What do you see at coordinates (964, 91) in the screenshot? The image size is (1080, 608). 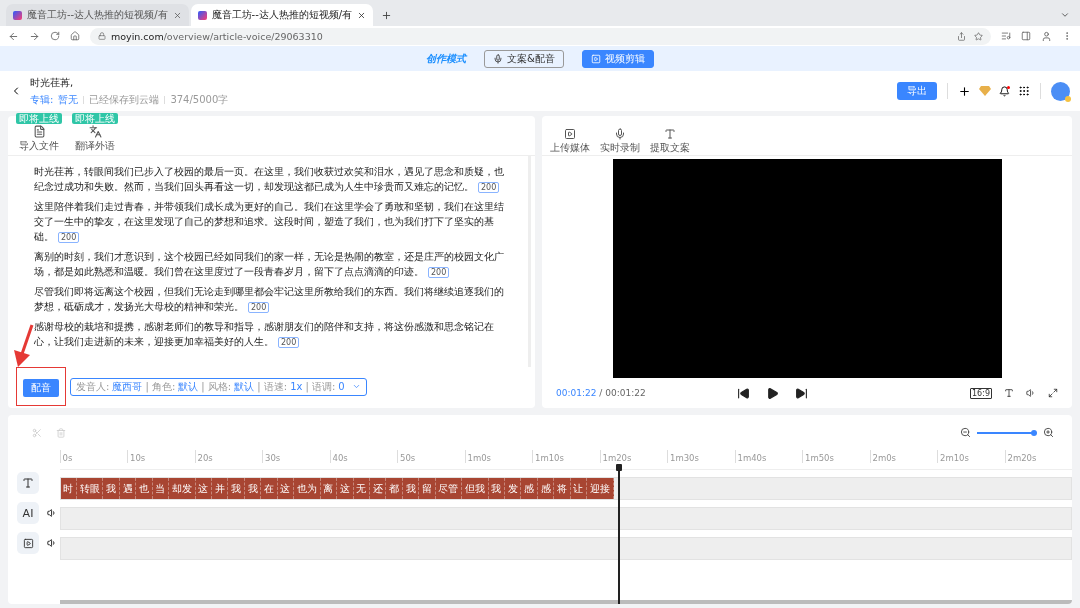 I see `add-icon` at bounding box center [964, 91].